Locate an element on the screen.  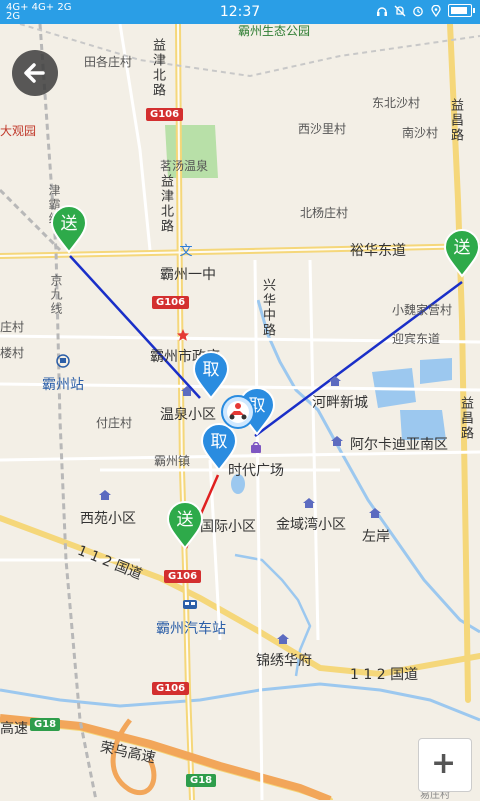
mute-bell-icon is located at coordinates (400, 10).